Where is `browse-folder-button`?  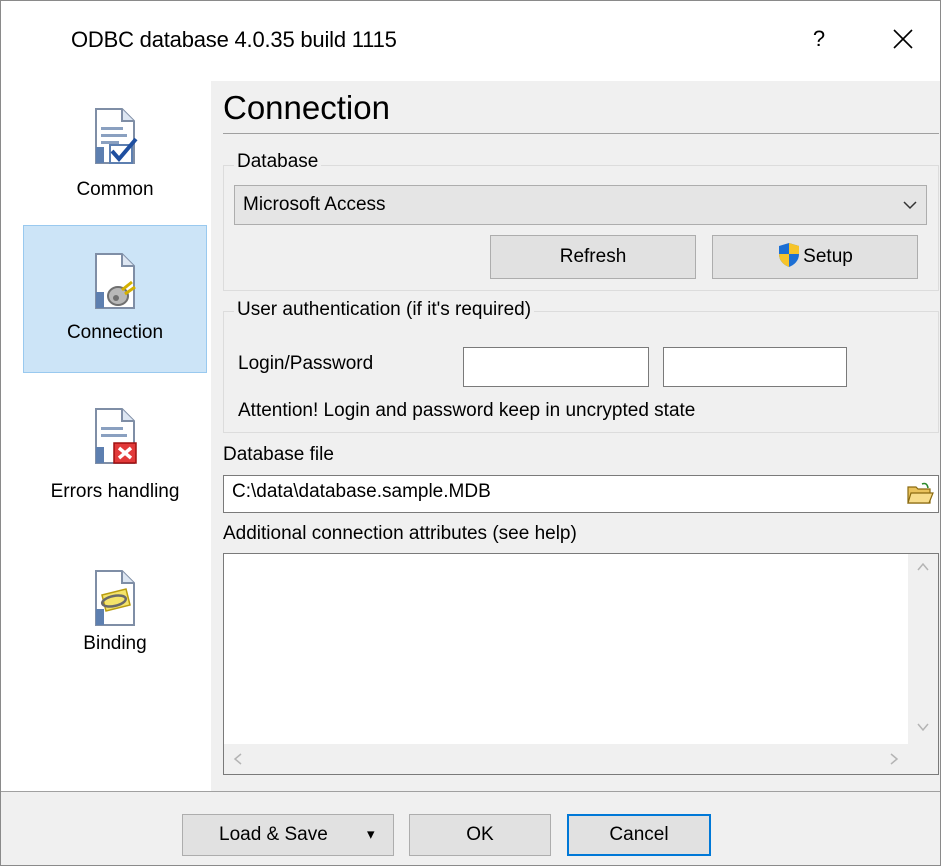
browse-folder-button is located at coordinates (920, 494).